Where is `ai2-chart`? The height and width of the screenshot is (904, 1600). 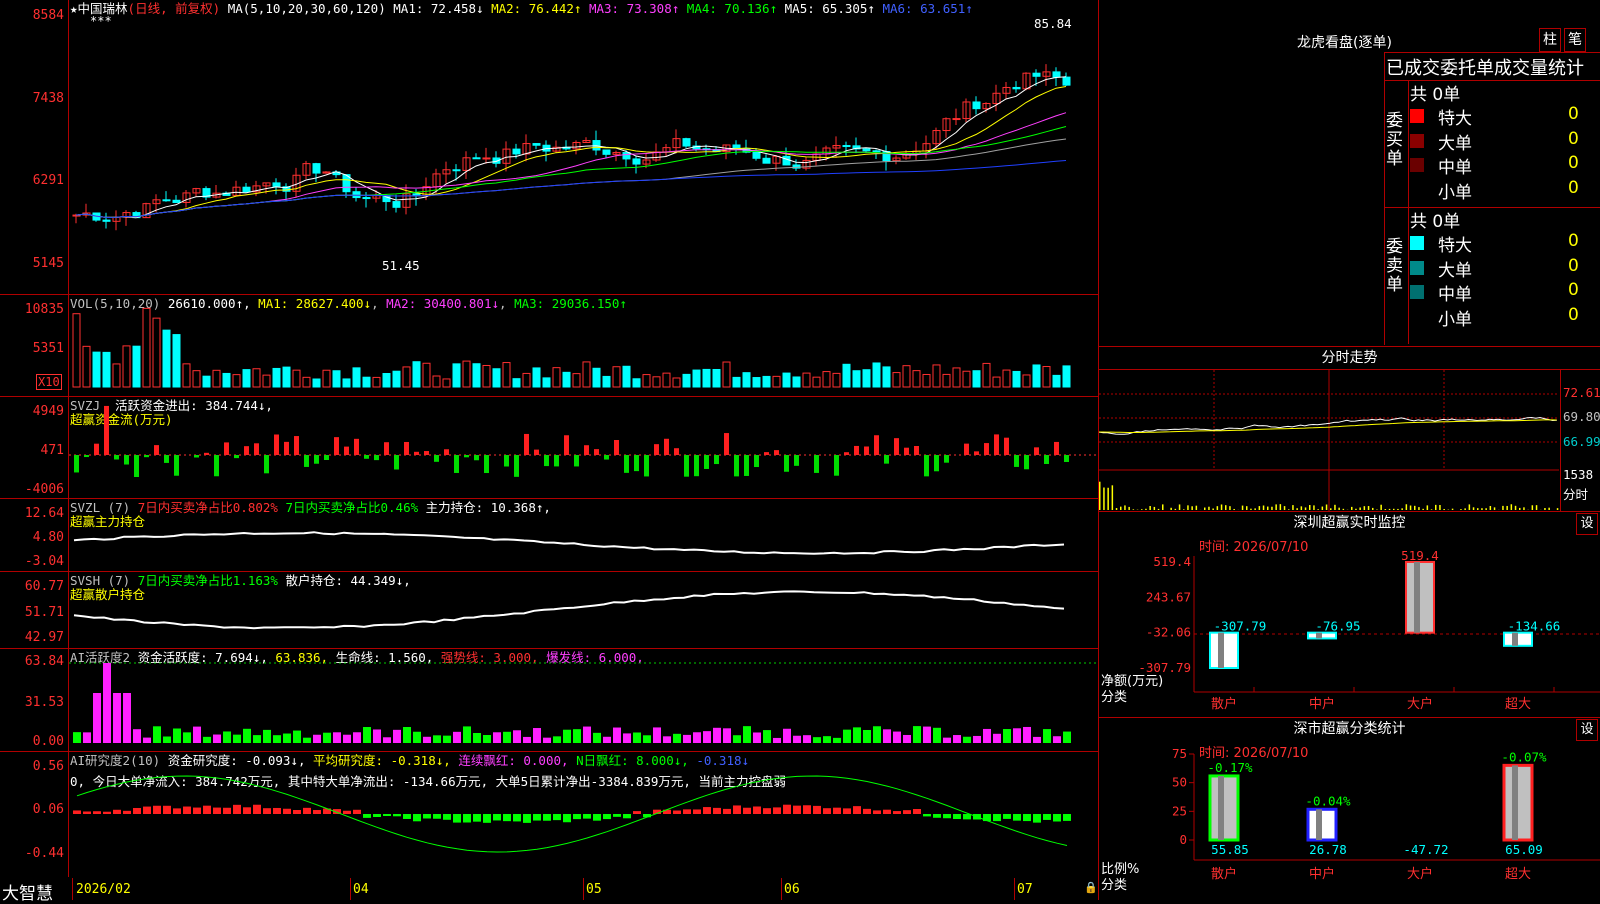 ai2-chart is located at coordinates (583, 814).